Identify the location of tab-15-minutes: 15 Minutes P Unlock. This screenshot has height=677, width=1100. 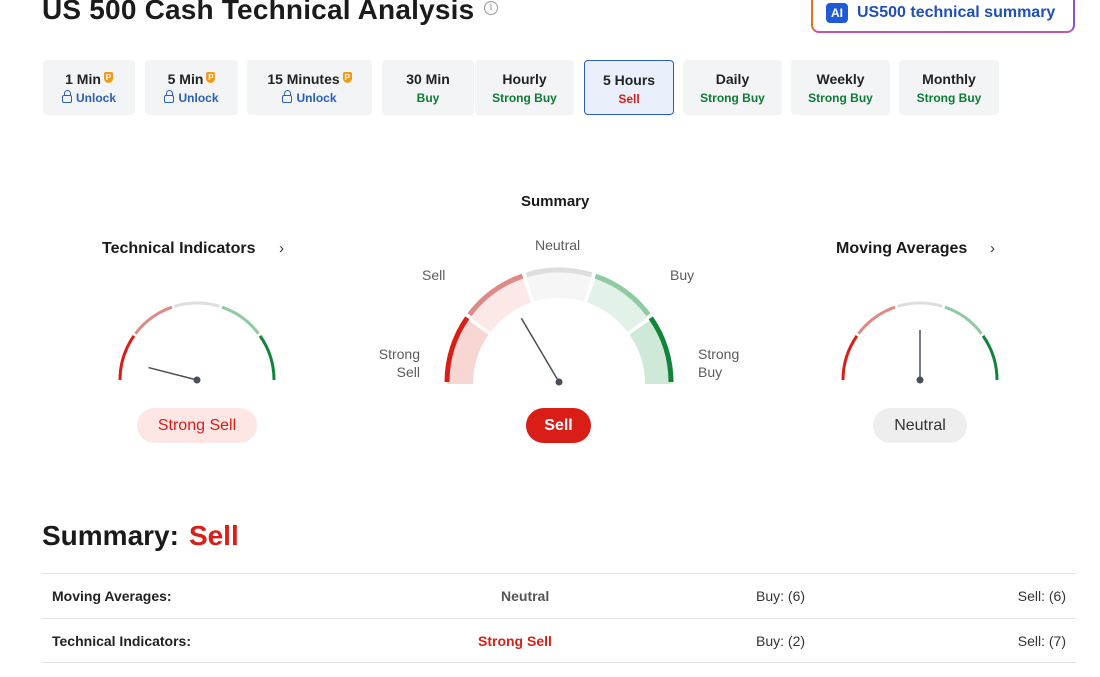
(309, 87).